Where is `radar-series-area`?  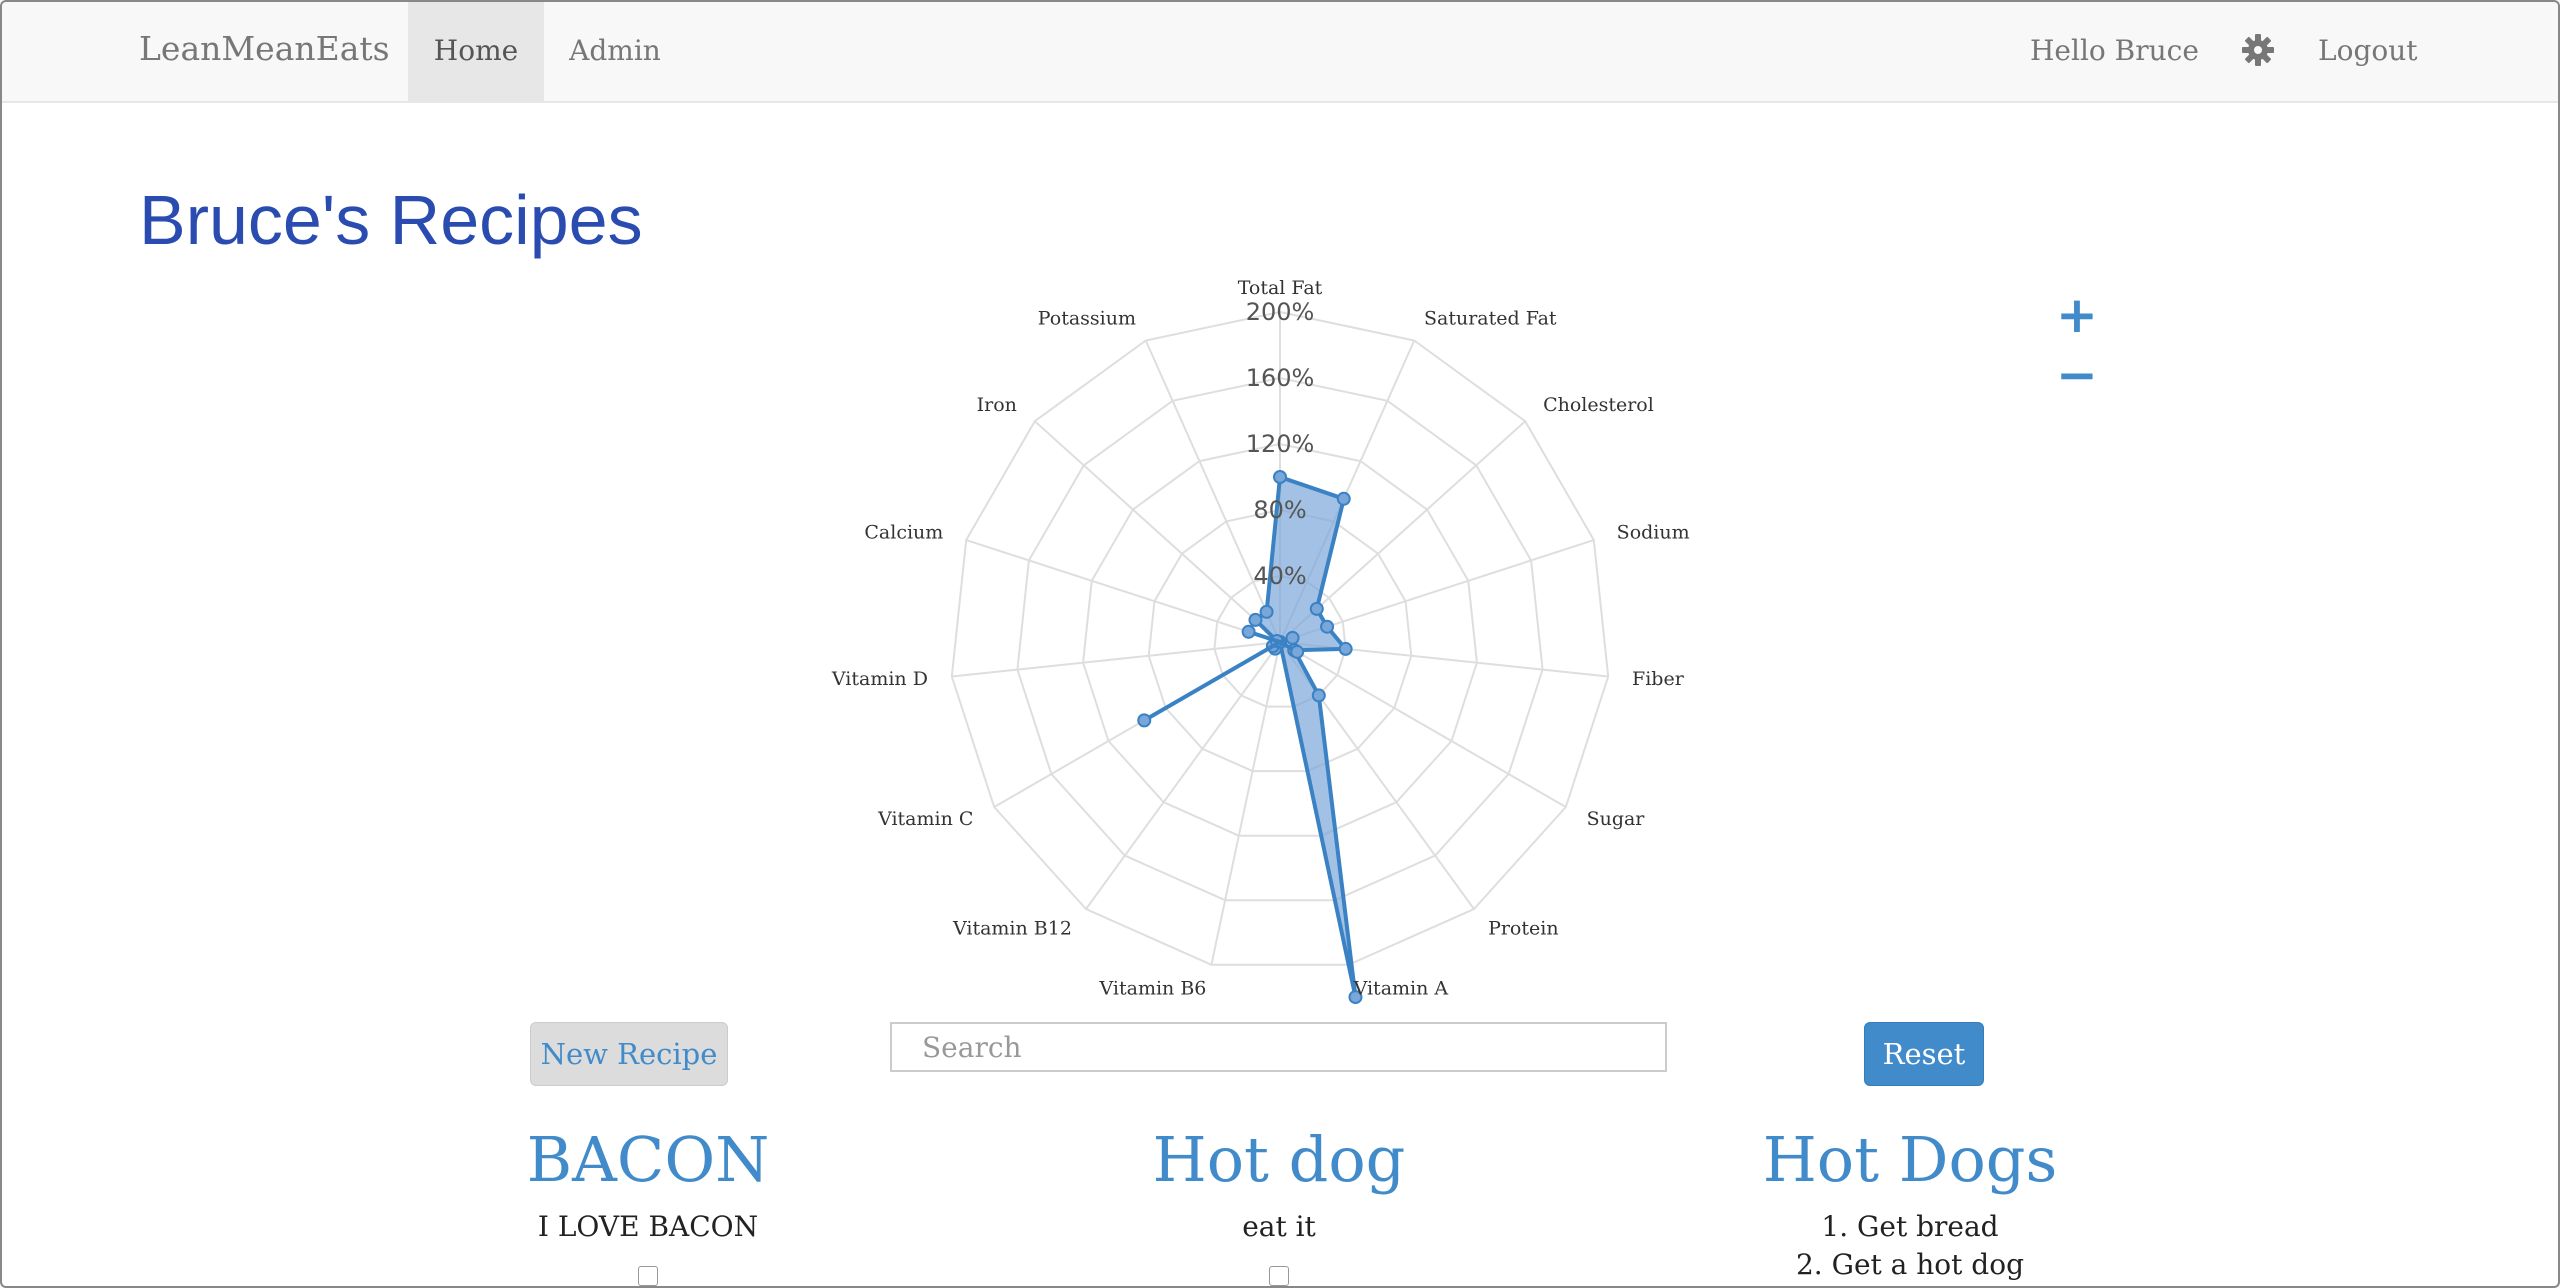 radar-series-area is located at coordinates (1305, 737).